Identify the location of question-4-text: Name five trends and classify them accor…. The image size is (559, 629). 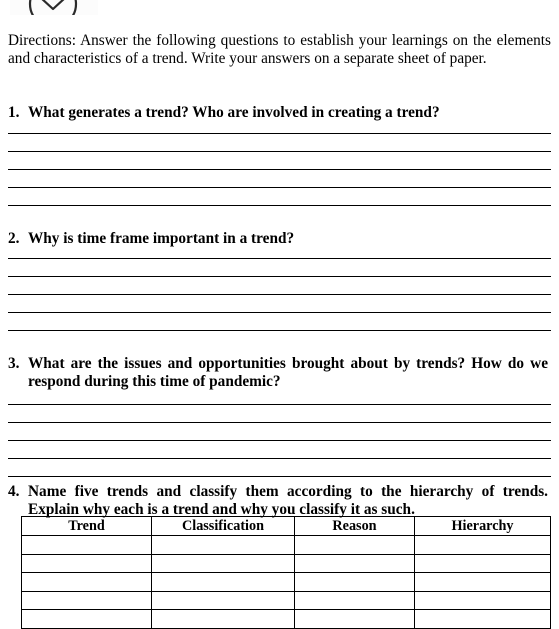
(288, 501).